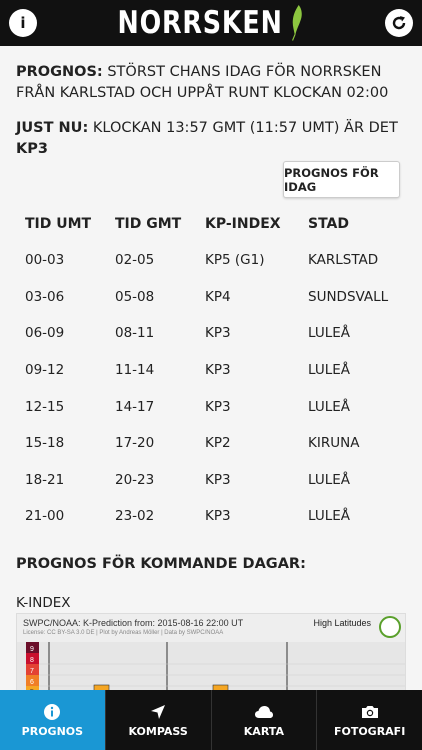  Describe the element at coordinates (135, 333) in the screenshot. I see `cell-tid-gmt: 08-11` at that location.